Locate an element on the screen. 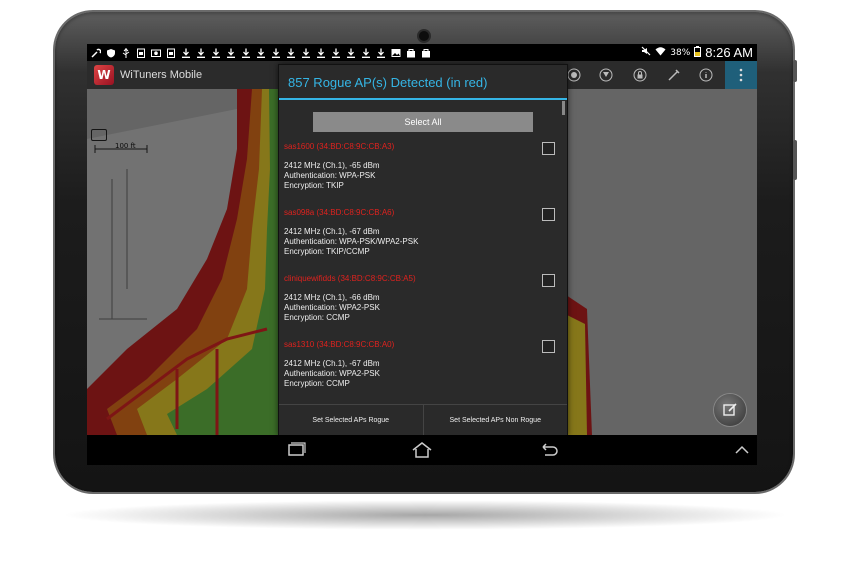 The image size is (845, 564). back-icon is located at coordinates (550, 449).